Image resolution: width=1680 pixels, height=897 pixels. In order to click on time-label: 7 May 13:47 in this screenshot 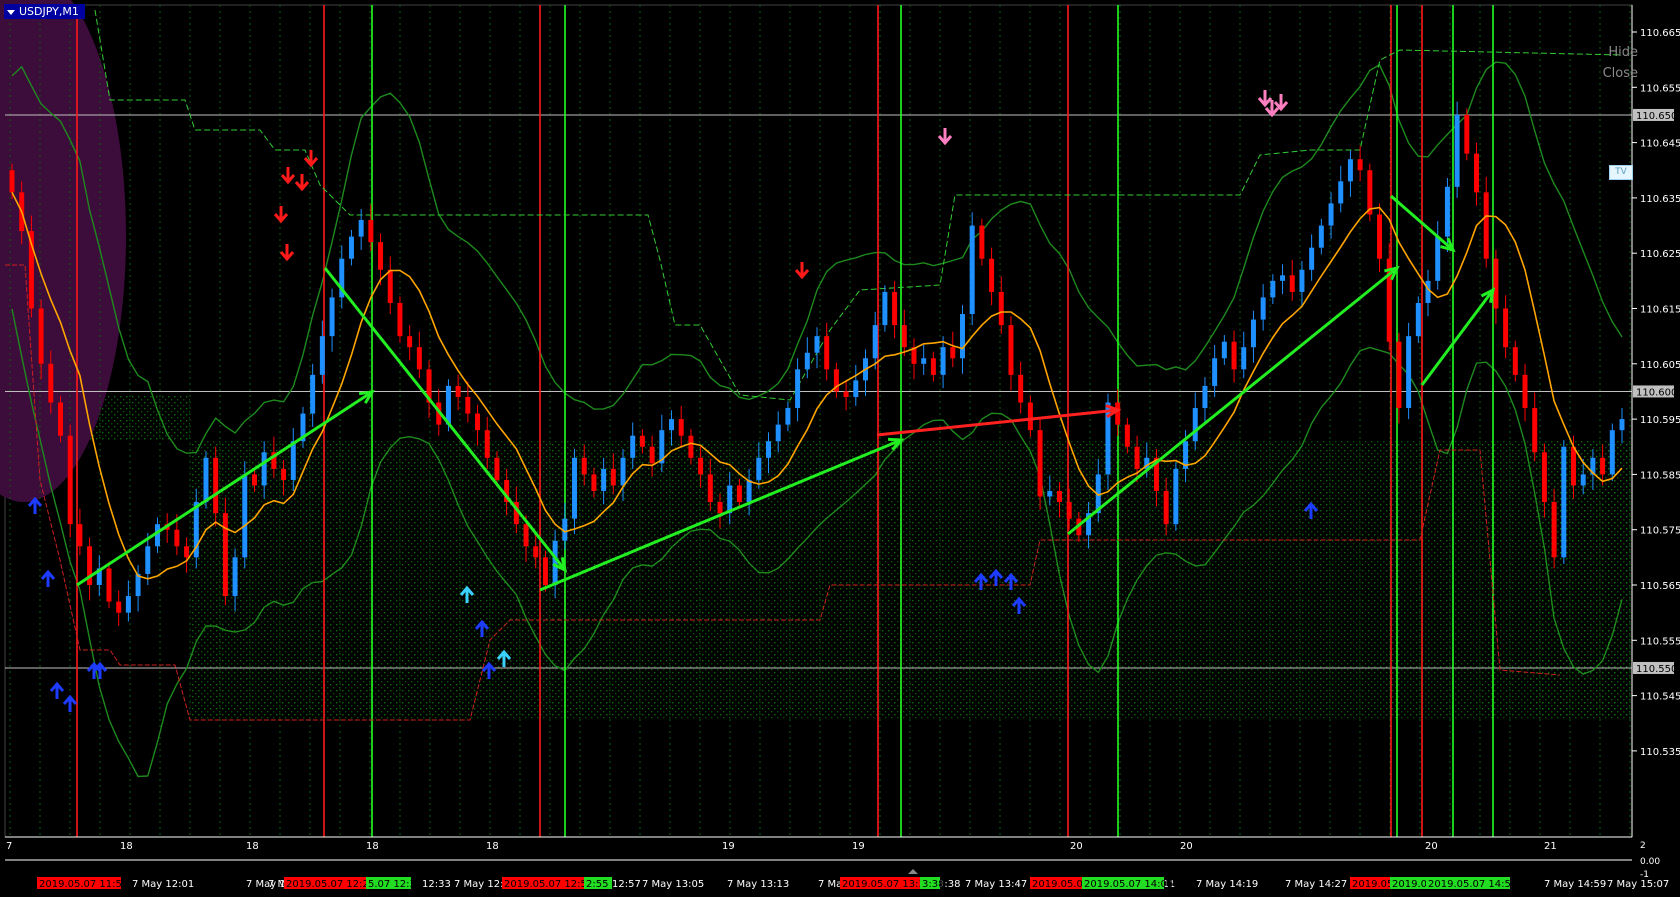, I will do `click(996, 884)`.